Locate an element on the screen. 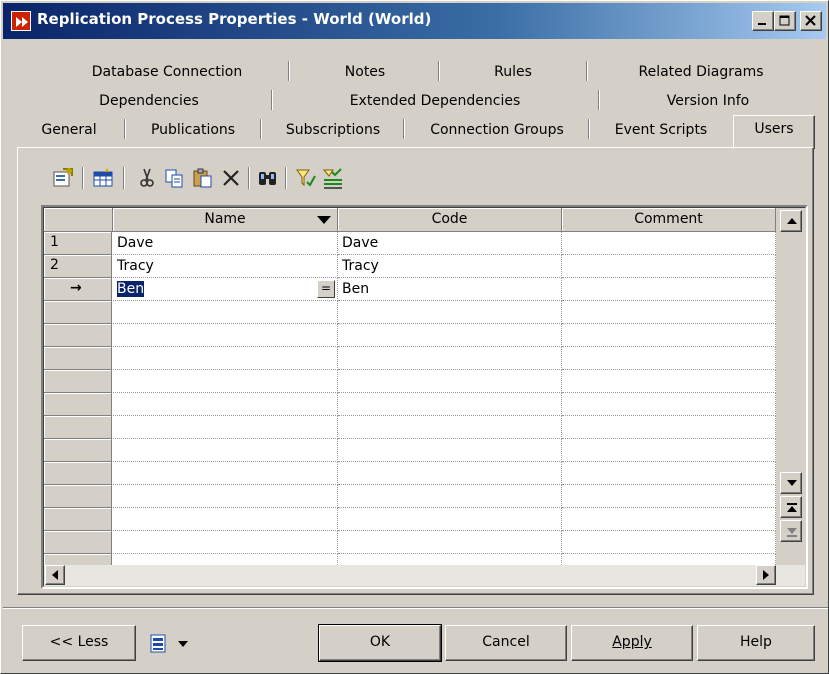 This screenshot has width=829, height=674. cell-code: Tracy is located at coordinates (450, 266).